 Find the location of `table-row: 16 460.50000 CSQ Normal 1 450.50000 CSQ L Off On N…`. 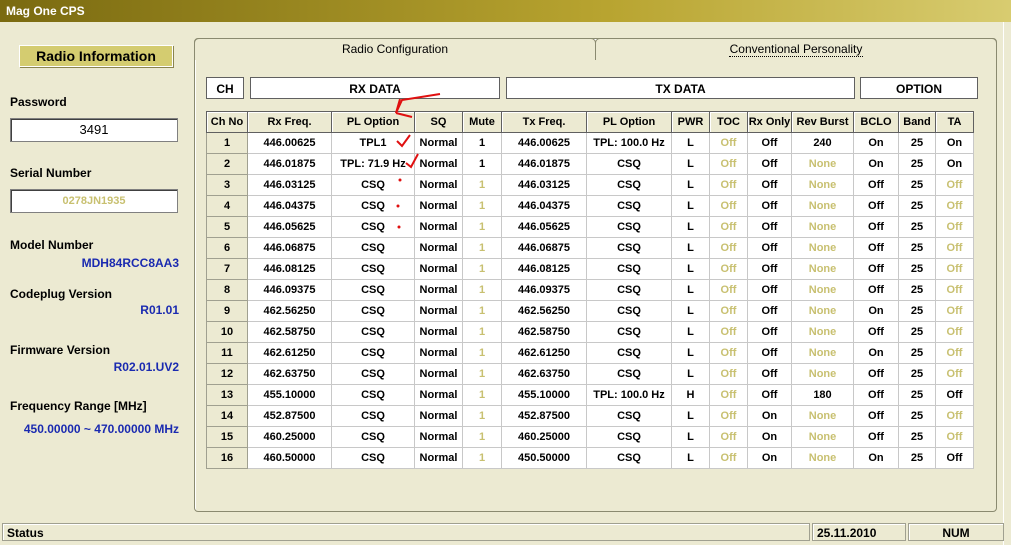

table-row: 16 460.50000 CSQ Normal 1 450.50000 CSQ L Off On N… is located at coordinates (590, 458).